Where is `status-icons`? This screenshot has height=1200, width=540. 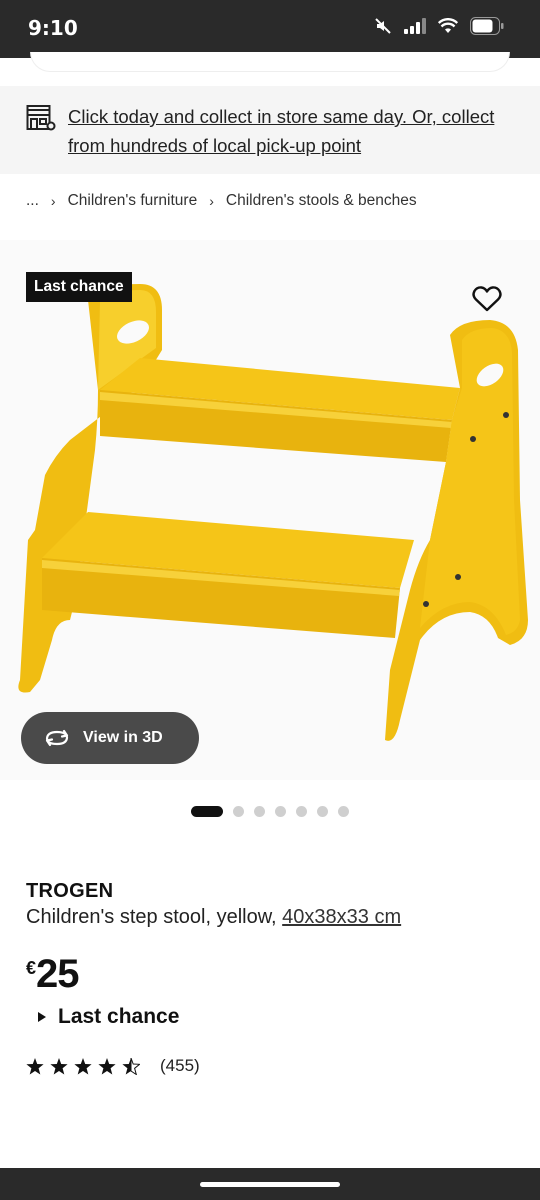 status-icons is located at coordinates (439, 26).